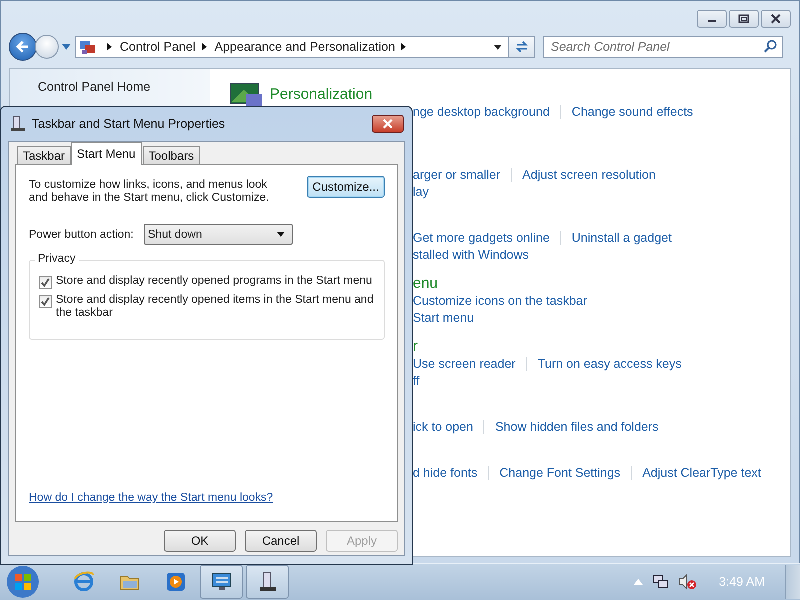 Image resolution: width=800 pixels, height=600 pixels. I want to click on refresh-icon, so click(522, 47).